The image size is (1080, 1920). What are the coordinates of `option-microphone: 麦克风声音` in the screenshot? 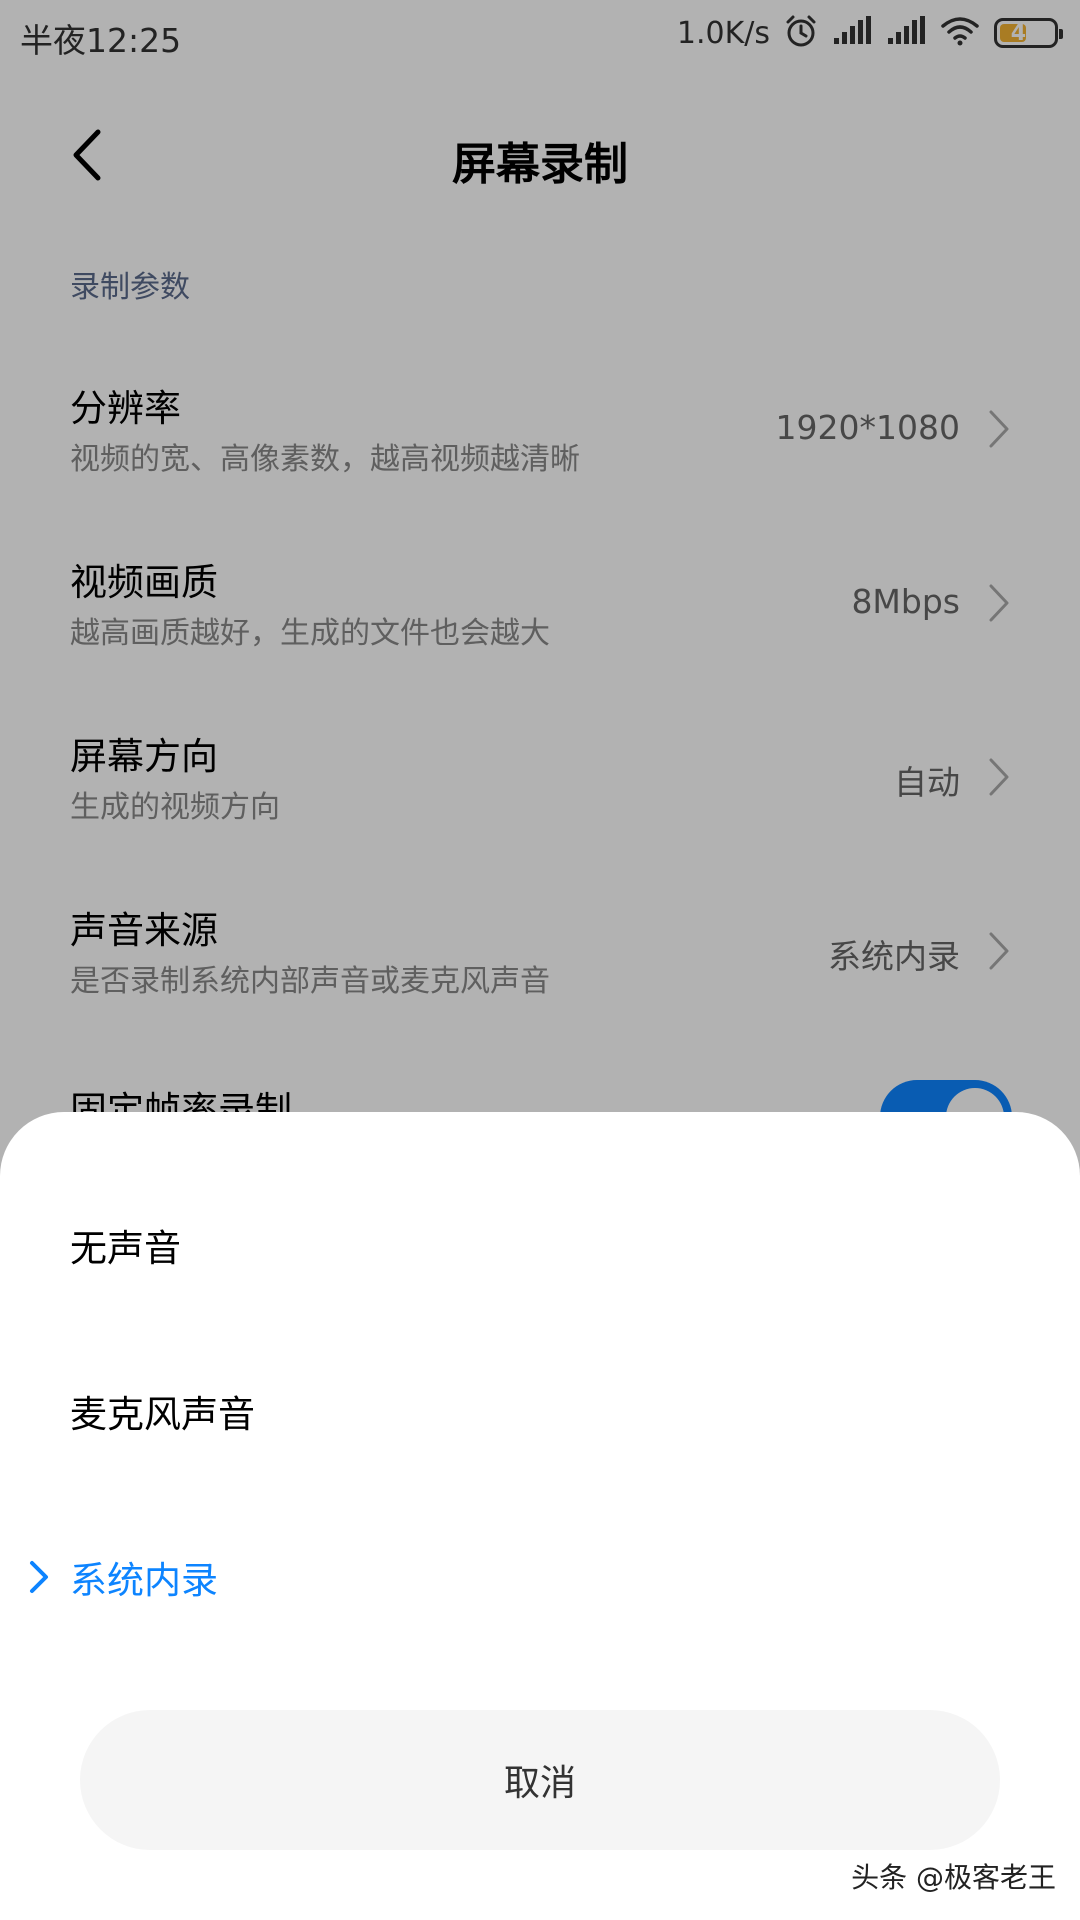 It's located at (540, 1411).